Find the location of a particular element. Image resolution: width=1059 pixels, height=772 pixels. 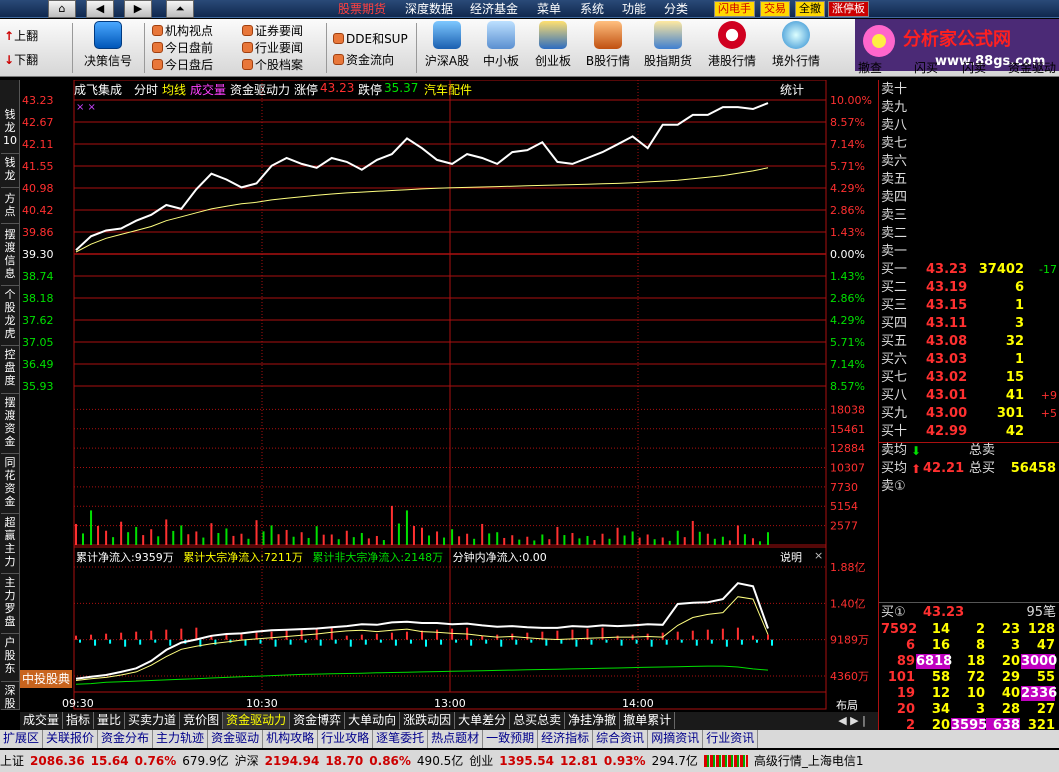

page-down-button: ↓下翻 is located at coordinates (21, 59).